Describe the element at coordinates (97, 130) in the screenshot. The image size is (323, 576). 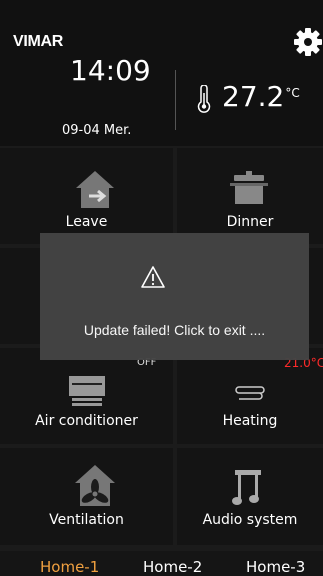
I see `clock-date: 09-04 Mer.` at that location.